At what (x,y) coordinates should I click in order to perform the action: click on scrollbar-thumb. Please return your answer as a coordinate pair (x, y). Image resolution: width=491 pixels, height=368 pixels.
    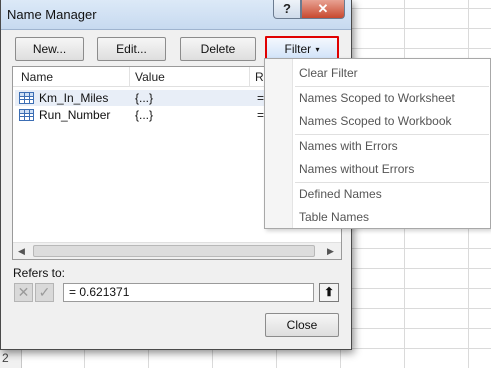
    Looking at the image, I should click on (174, 251).